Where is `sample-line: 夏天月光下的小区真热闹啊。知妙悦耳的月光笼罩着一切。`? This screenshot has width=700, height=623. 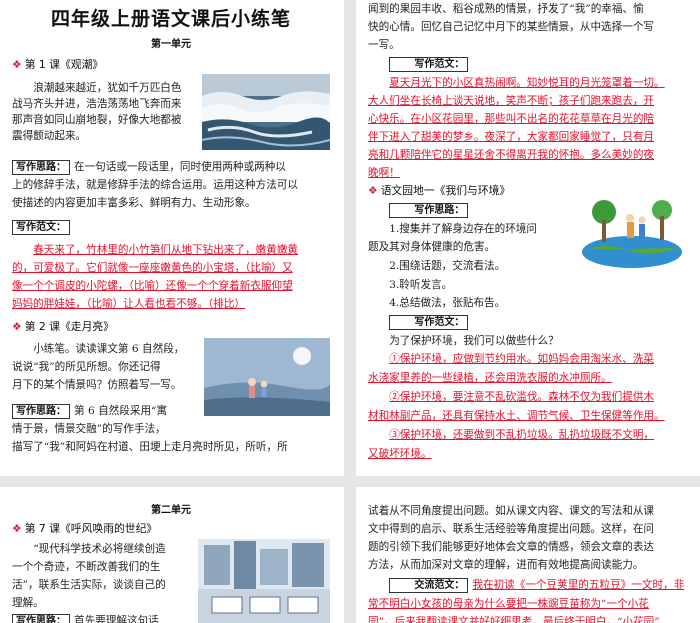 sample-line: 夏天月光下的小区真热闹啊。知妙悦耳的月光笼罩着一切。 is located at coordinates (527, 83).